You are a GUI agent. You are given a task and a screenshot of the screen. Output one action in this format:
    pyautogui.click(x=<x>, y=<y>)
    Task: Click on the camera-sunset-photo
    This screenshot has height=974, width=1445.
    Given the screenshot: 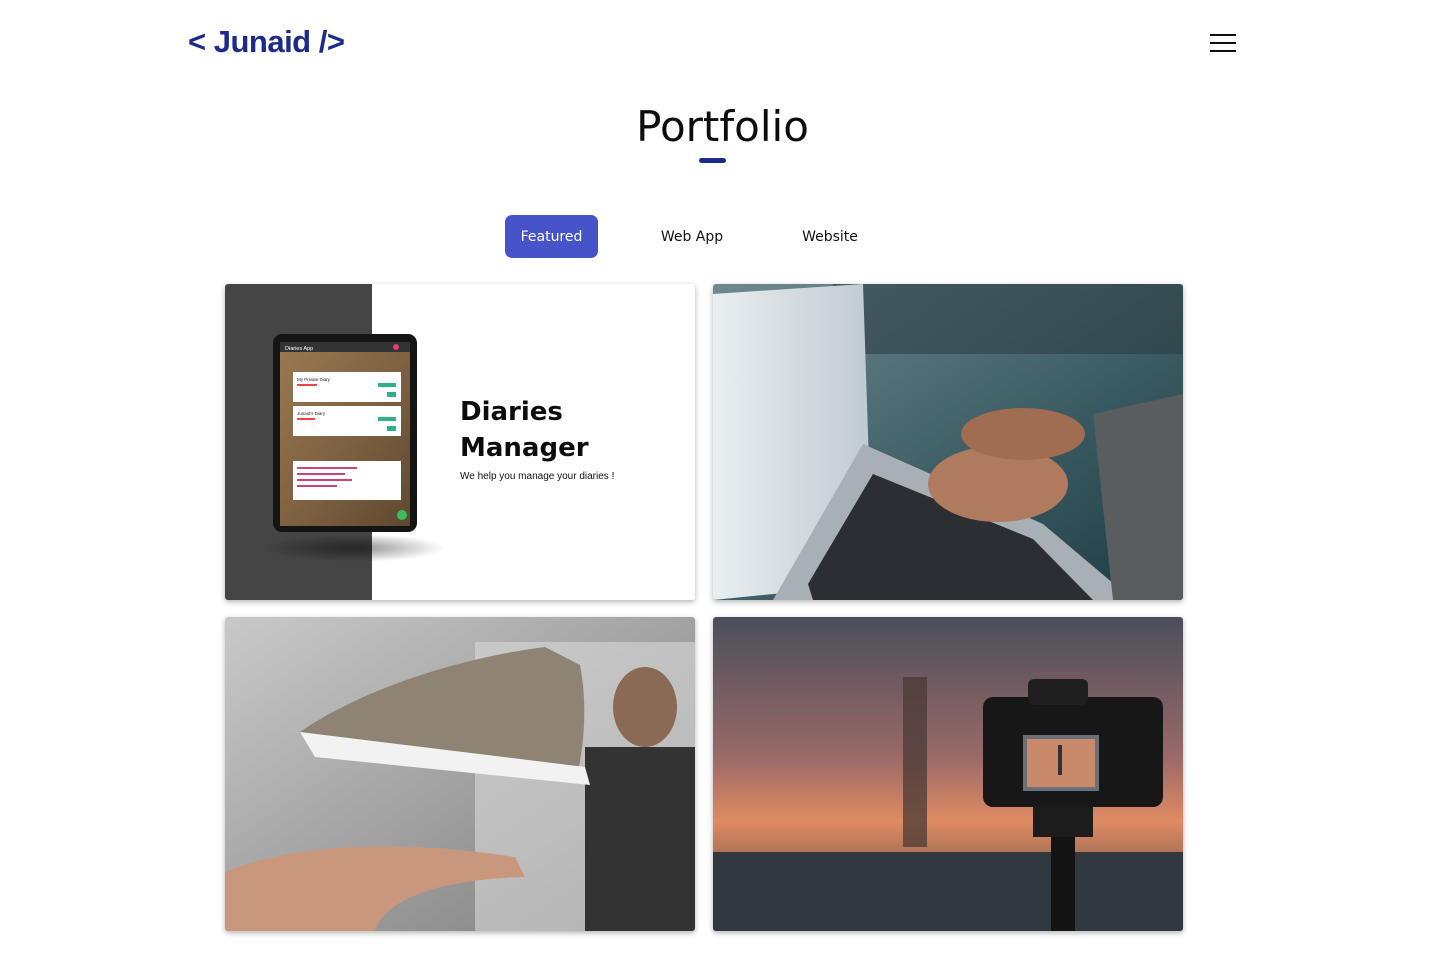 What is the action you would take?
    pyautogui.click(x=948, y=774)
    